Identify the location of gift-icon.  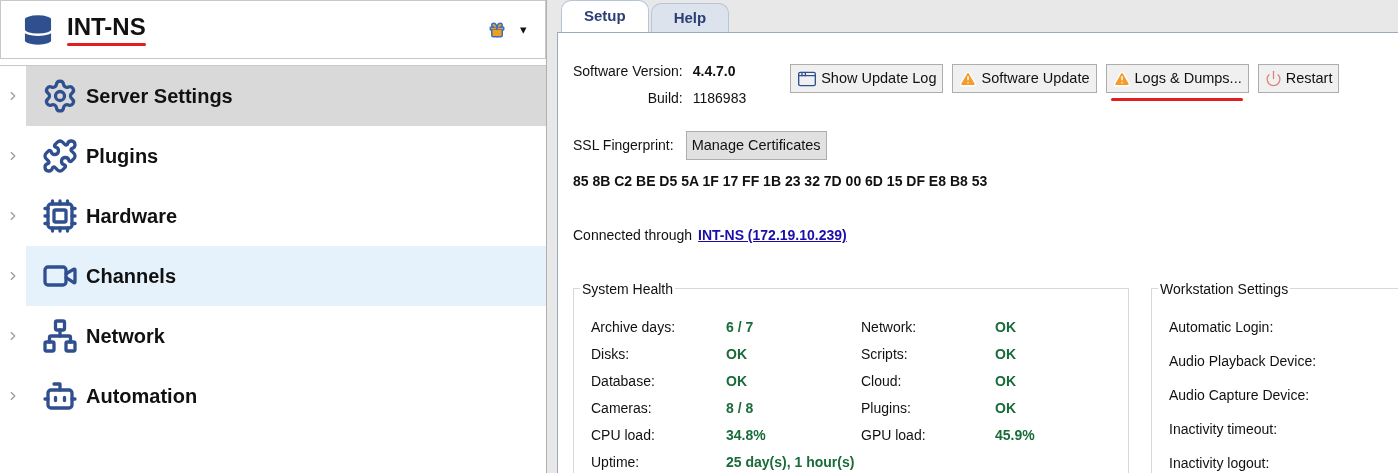
(497, 29).